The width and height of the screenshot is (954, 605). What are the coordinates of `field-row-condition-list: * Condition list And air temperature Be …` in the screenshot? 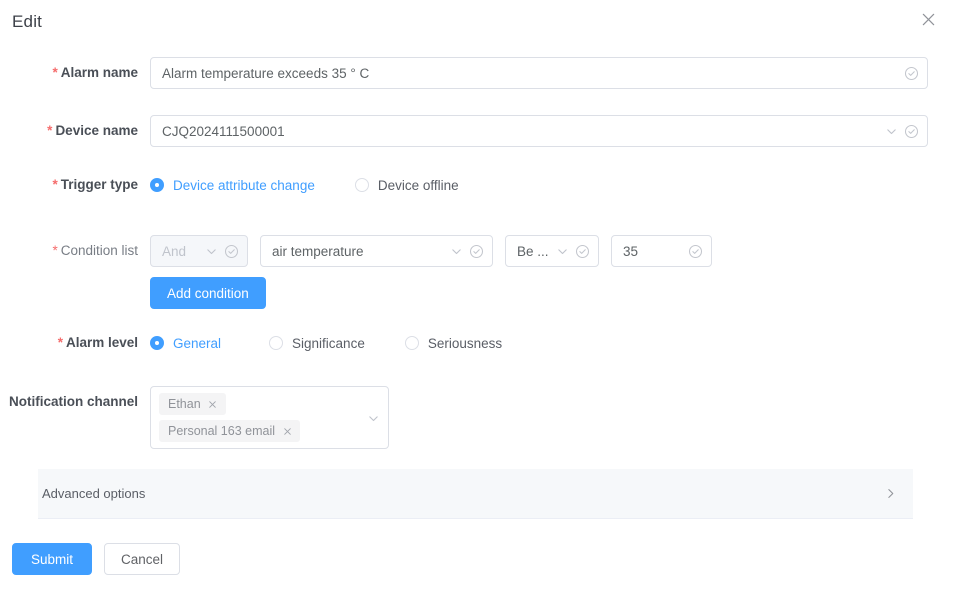 It's located at (477, 272).